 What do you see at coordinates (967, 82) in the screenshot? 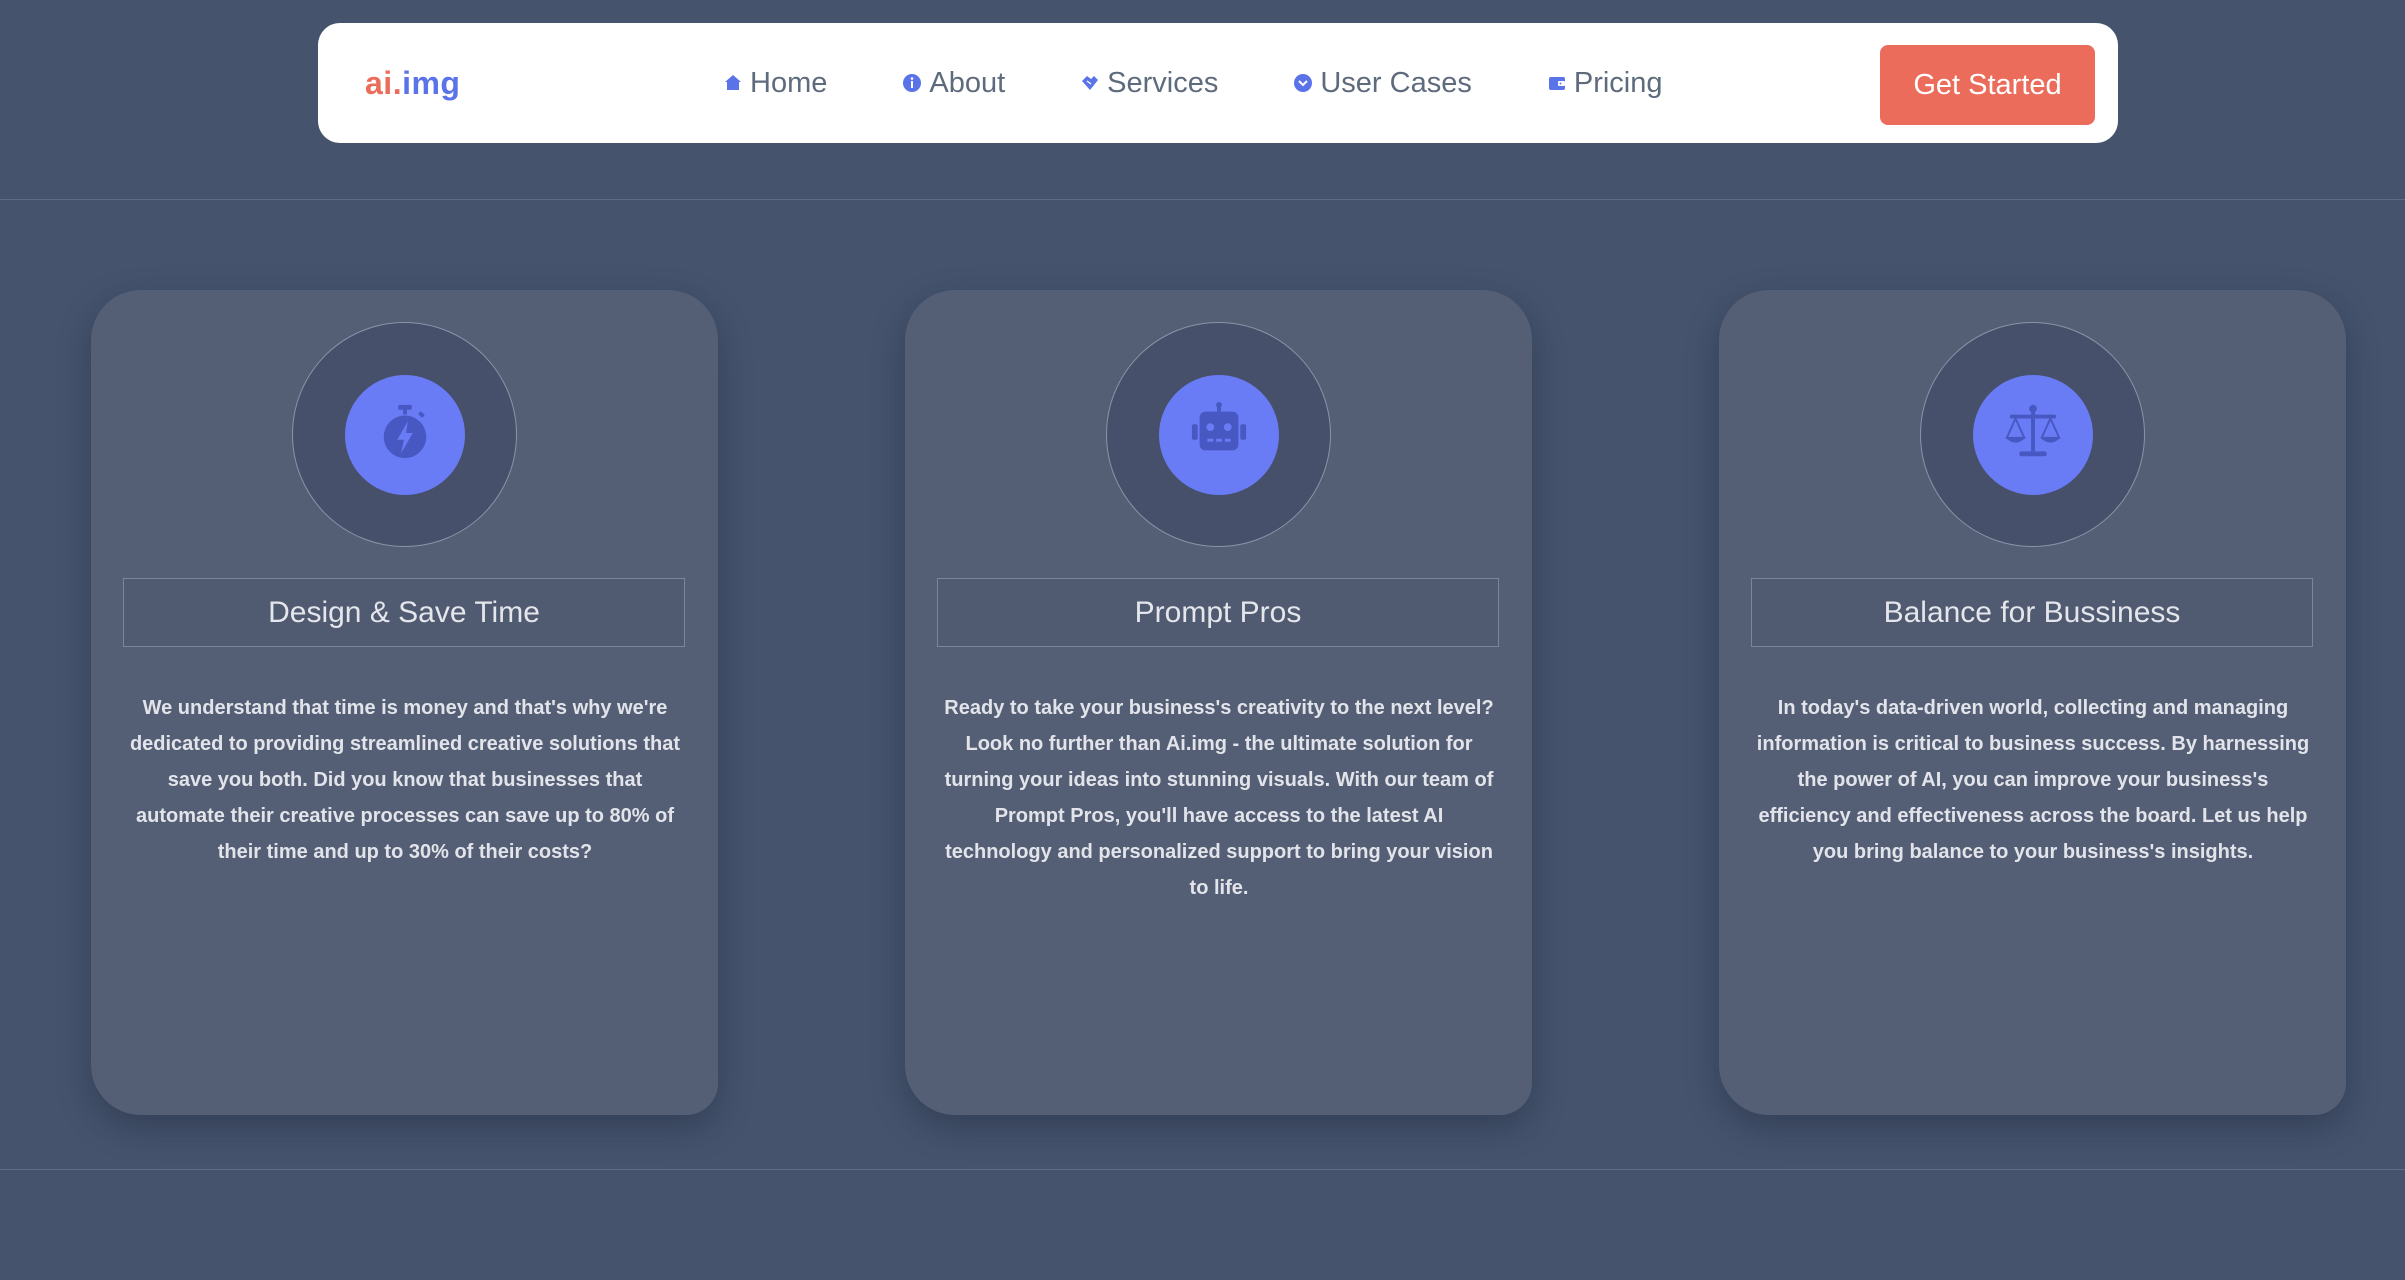
I see `nav-label-about: About` at bounding box center [967, 82].